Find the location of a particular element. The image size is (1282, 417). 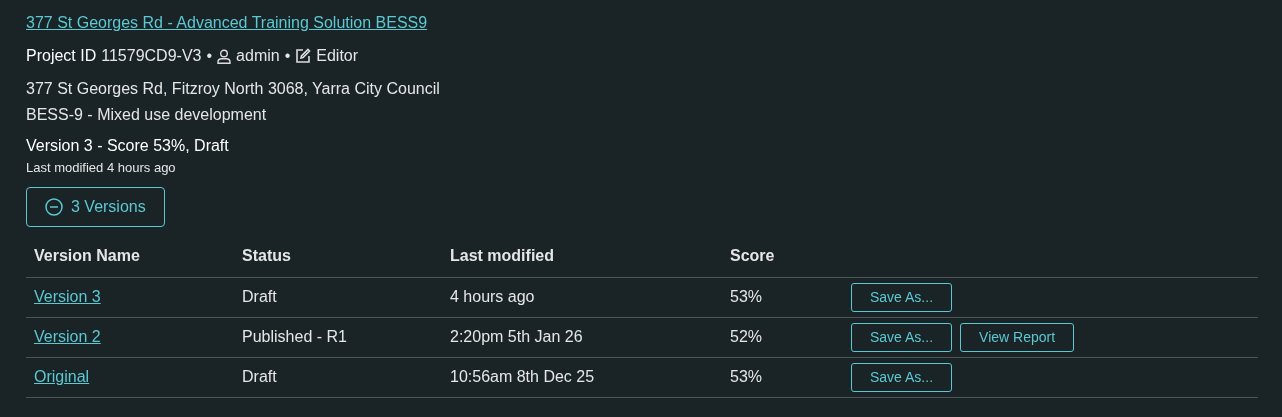

role: Editor is located at coordinates (337, 56).